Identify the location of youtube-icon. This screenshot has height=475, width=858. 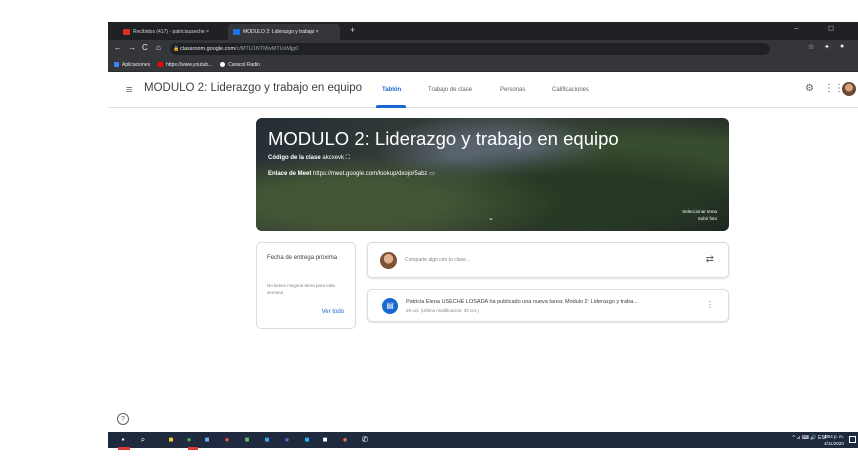
(161, 64).